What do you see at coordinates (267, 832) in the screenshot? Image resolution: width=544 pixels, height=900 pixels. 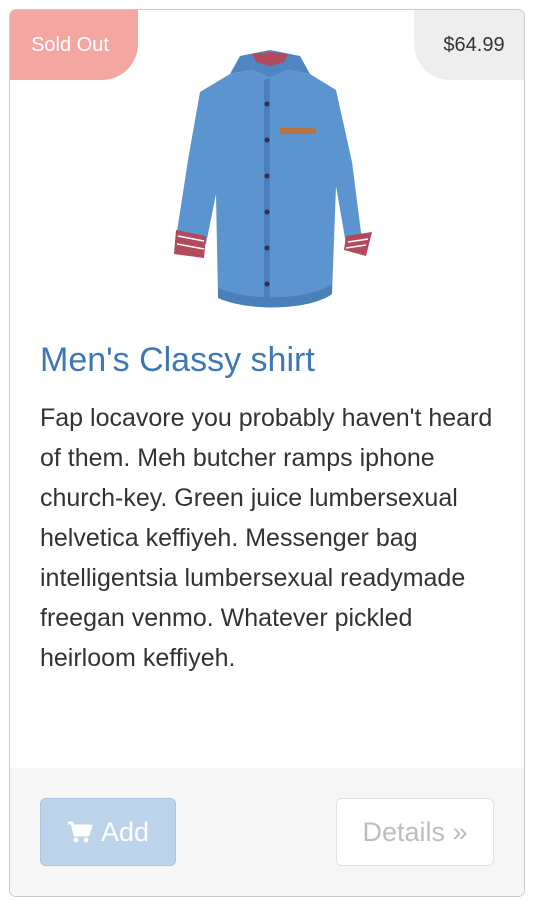 I see `card-footer: Add Details »` at bounding box center [267, 832].